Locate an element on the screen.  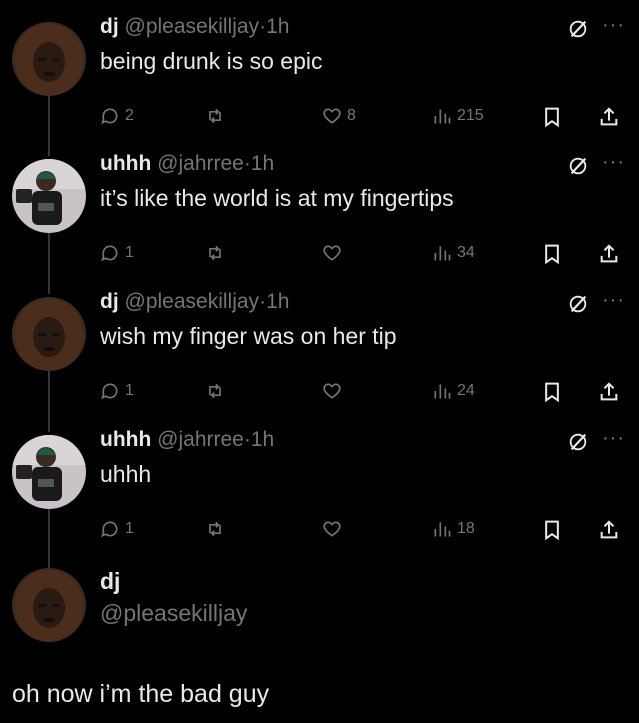
mirror-selfie-avatar-icon is located at coordinates (49, 472).